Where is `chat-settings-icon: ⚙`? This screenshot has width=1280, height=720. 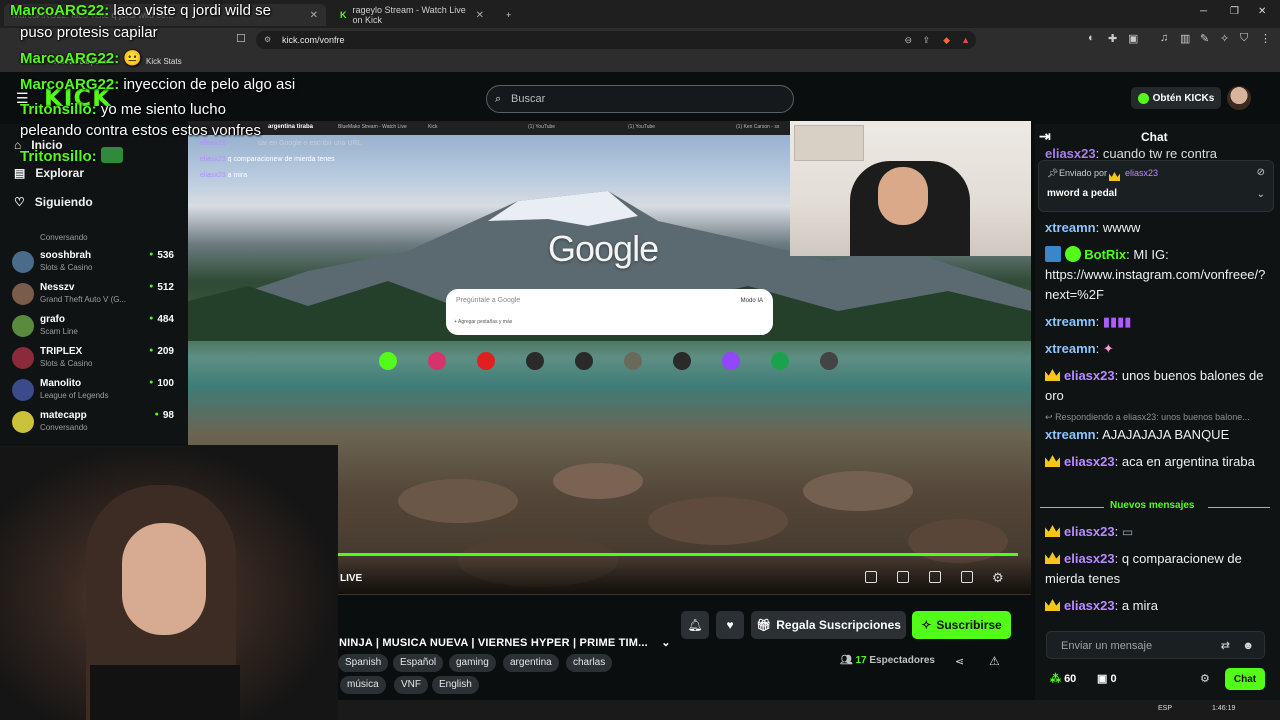 chat-settings-icon: ⚙ is located at coordinates (1205, 678).